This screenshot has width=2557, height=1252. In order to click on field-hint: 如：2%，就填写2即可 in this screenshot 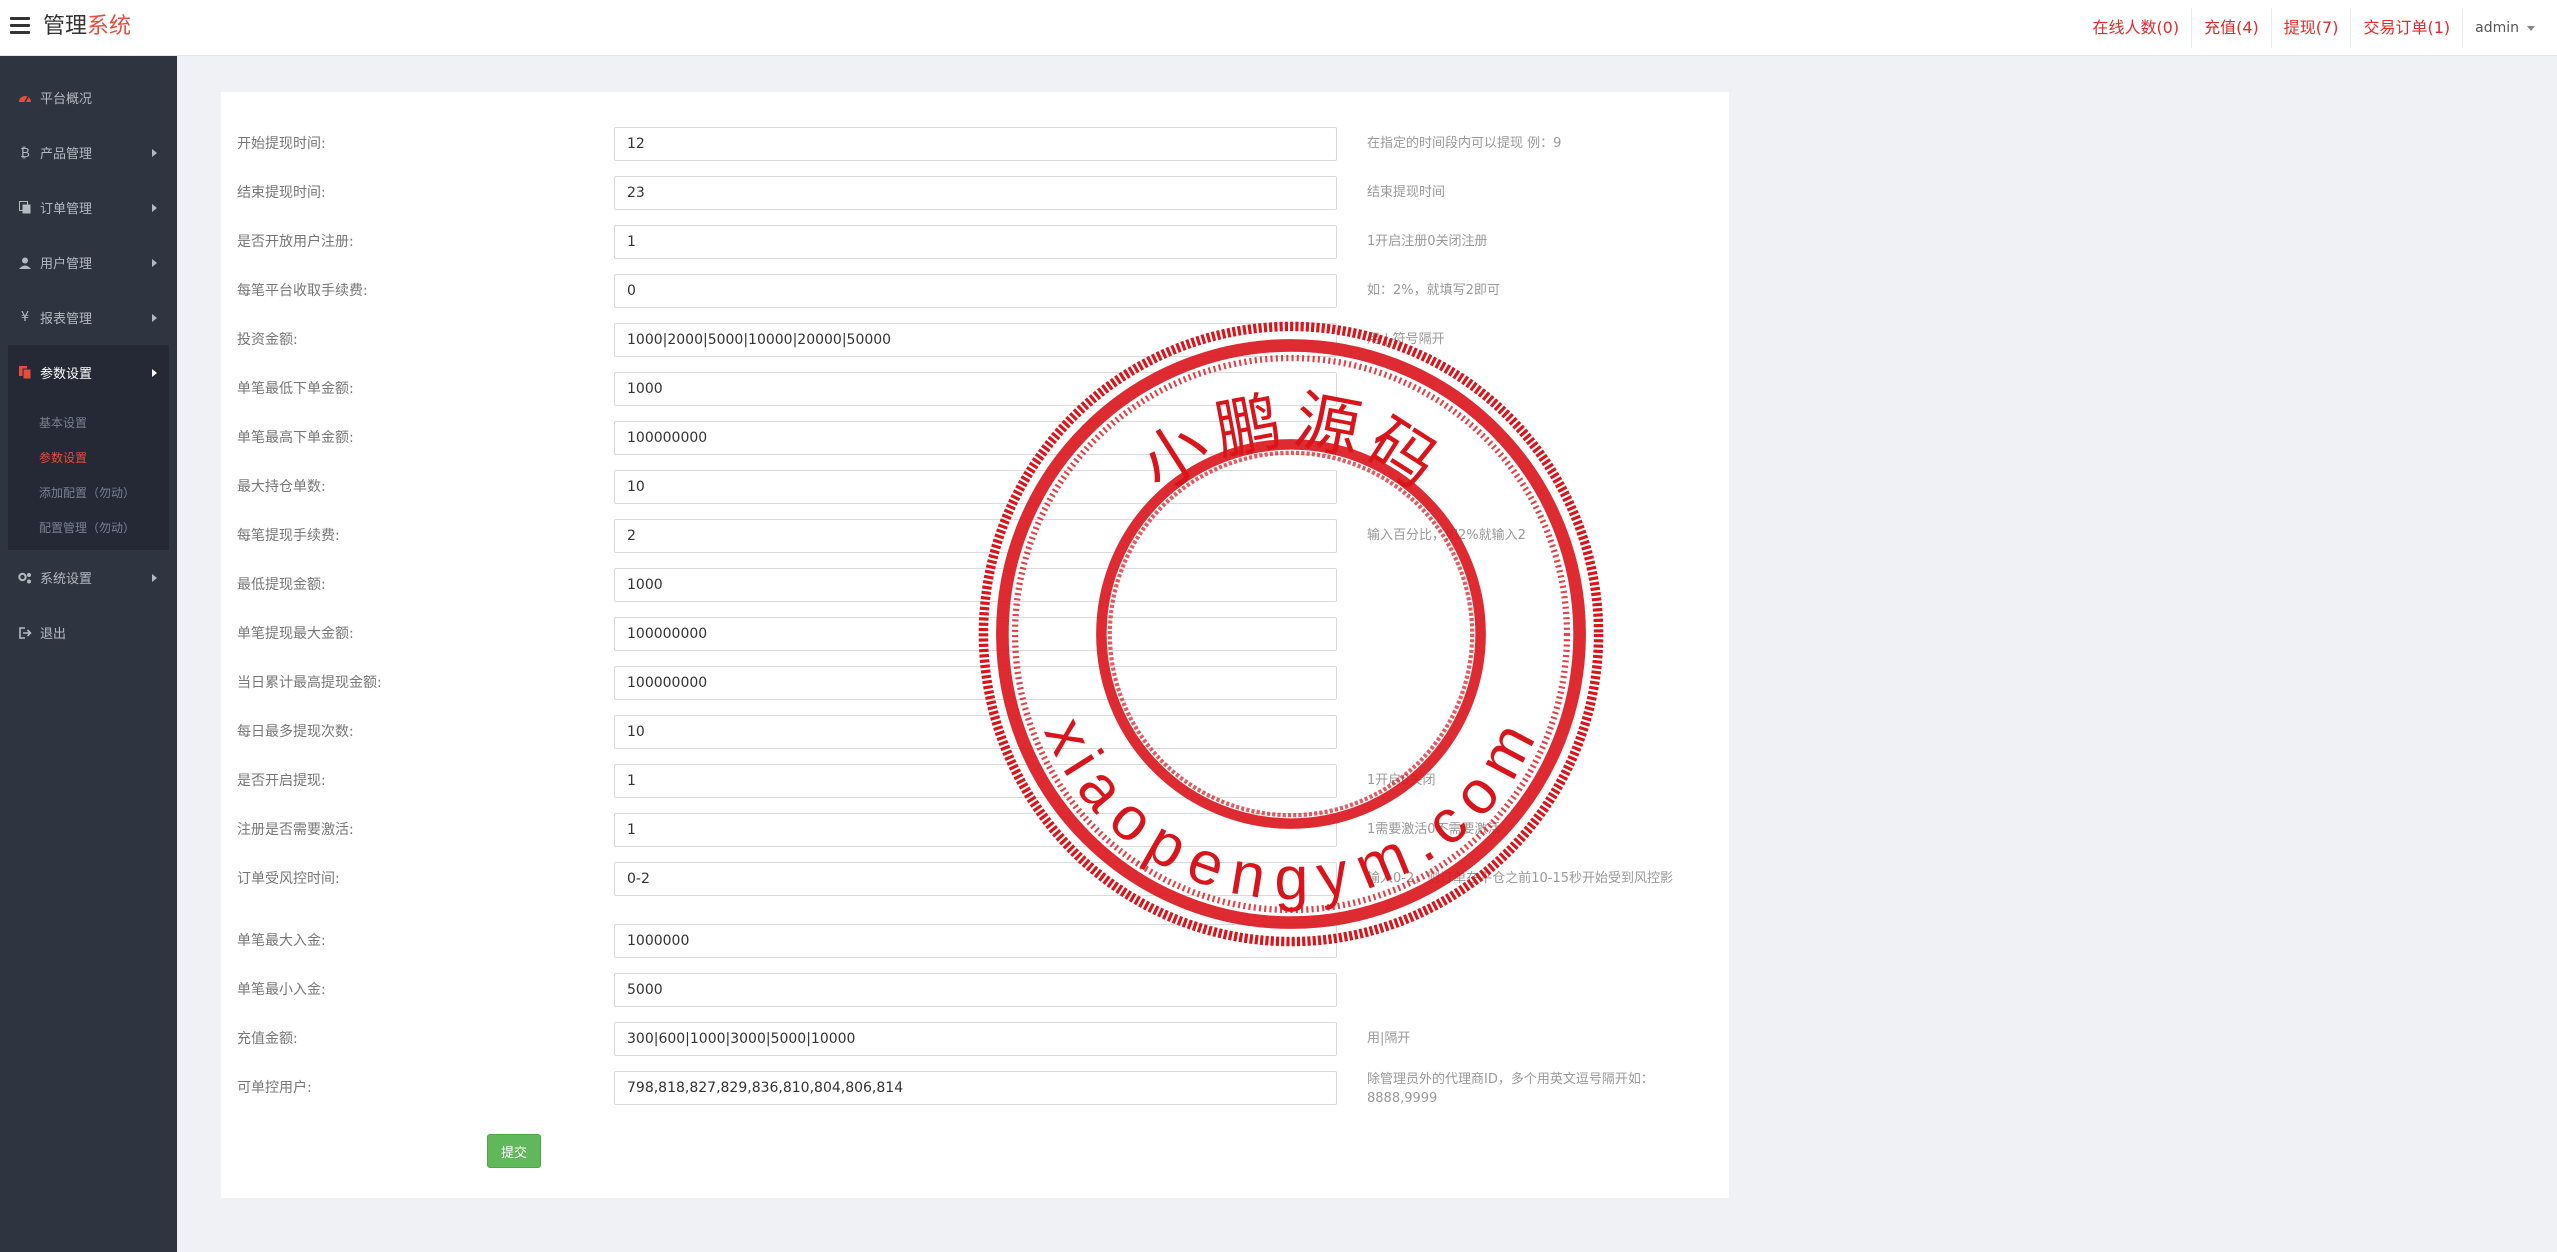, I will do `click(1433, 290)`.